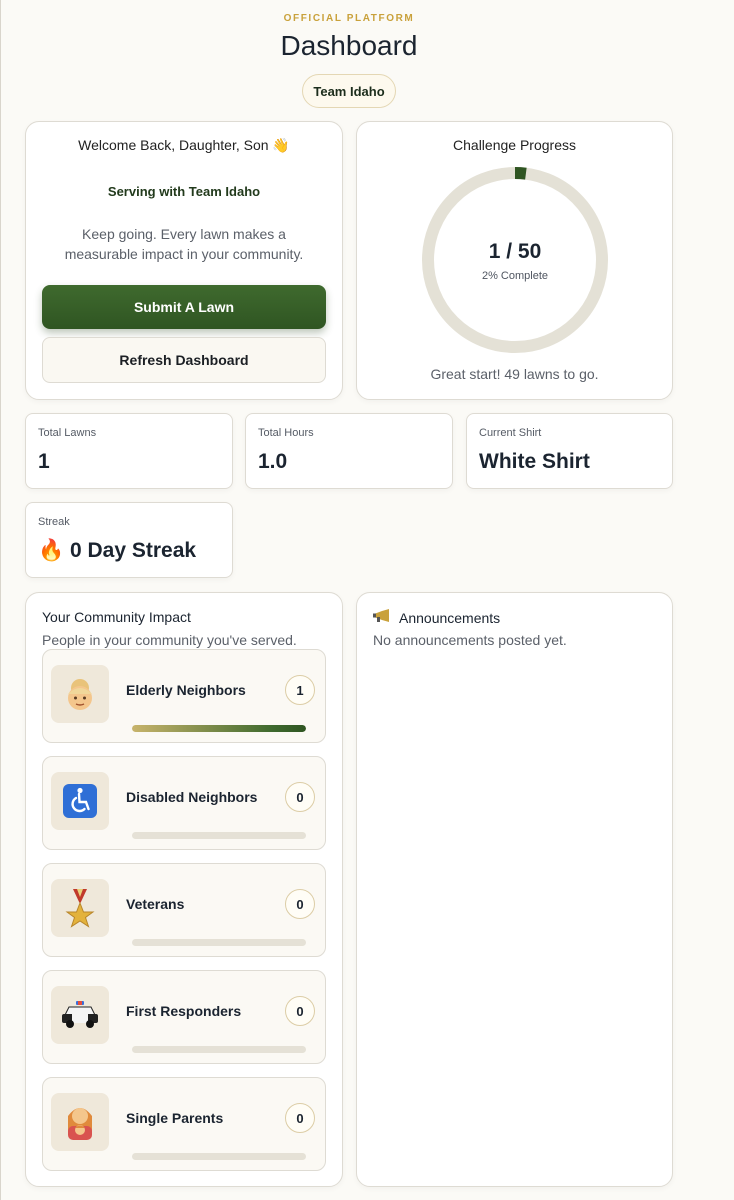  What do you see at coordinates (129, 451) in the screenshot?
I see `stat-total-lawns: Total Lawns 1` at bounding box center [129, 451].